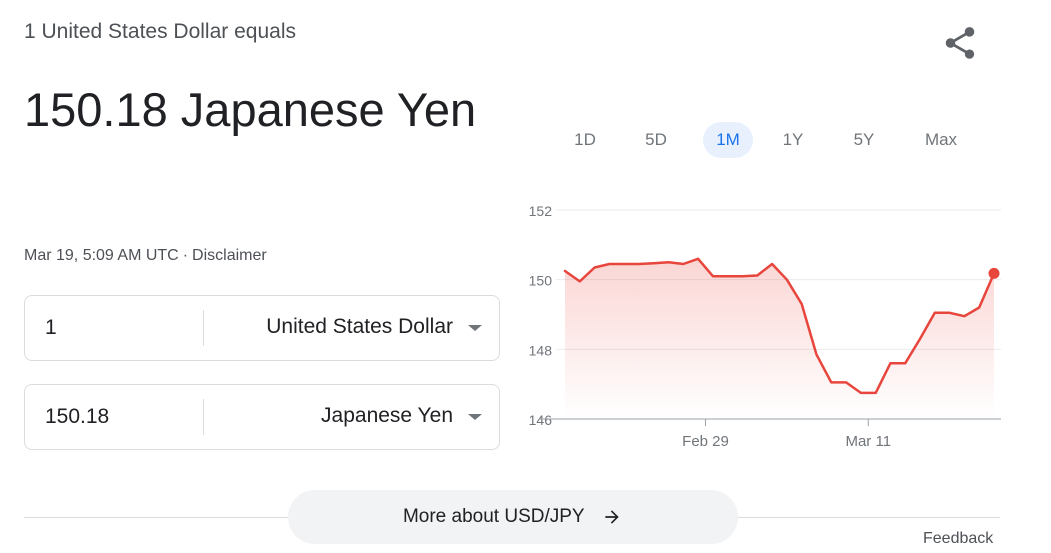  Describe the element at coordinates (779, 338) in the screenshot. I see `series-area` at that location.